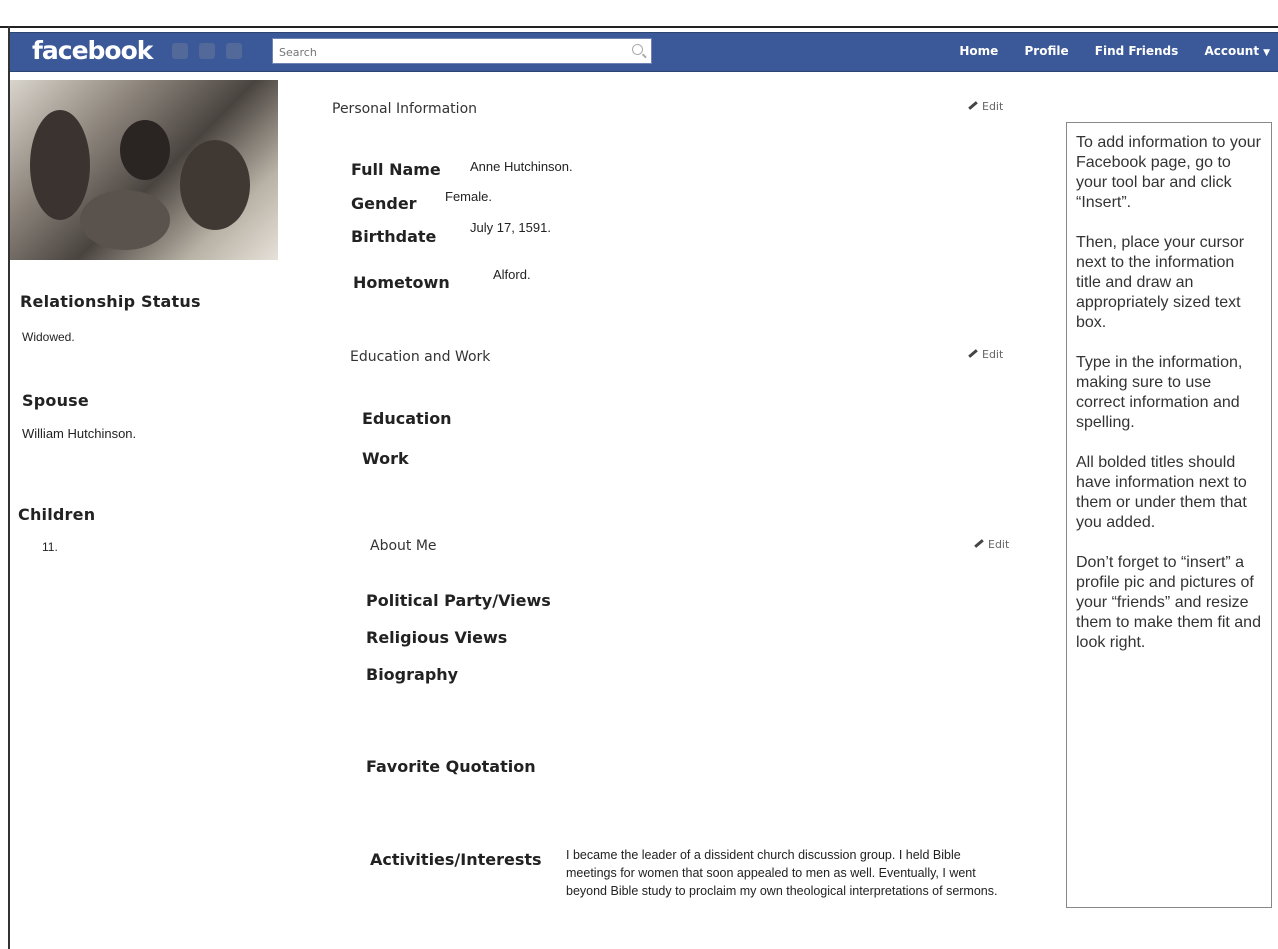 The height and width of the screenshot is (949, 1278). I want to click on top-nav: Home Profile Find Friends Account ▼, so click(1103, 51).